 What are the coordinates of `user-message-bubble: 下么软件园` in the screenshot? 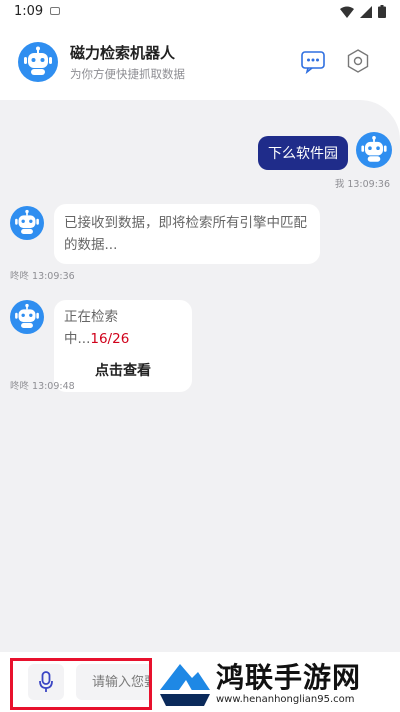 It's located at (303, 153).